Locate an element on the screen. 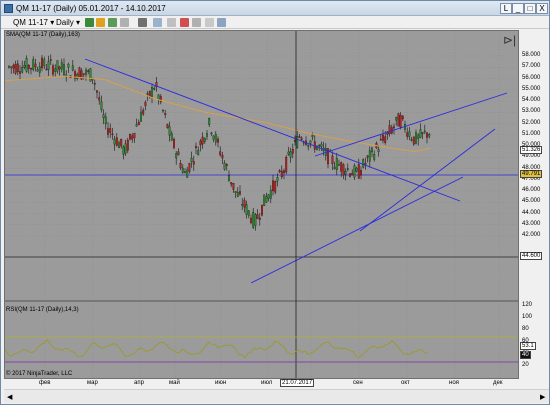  zoom-icon is located at coordinates (157, 22).